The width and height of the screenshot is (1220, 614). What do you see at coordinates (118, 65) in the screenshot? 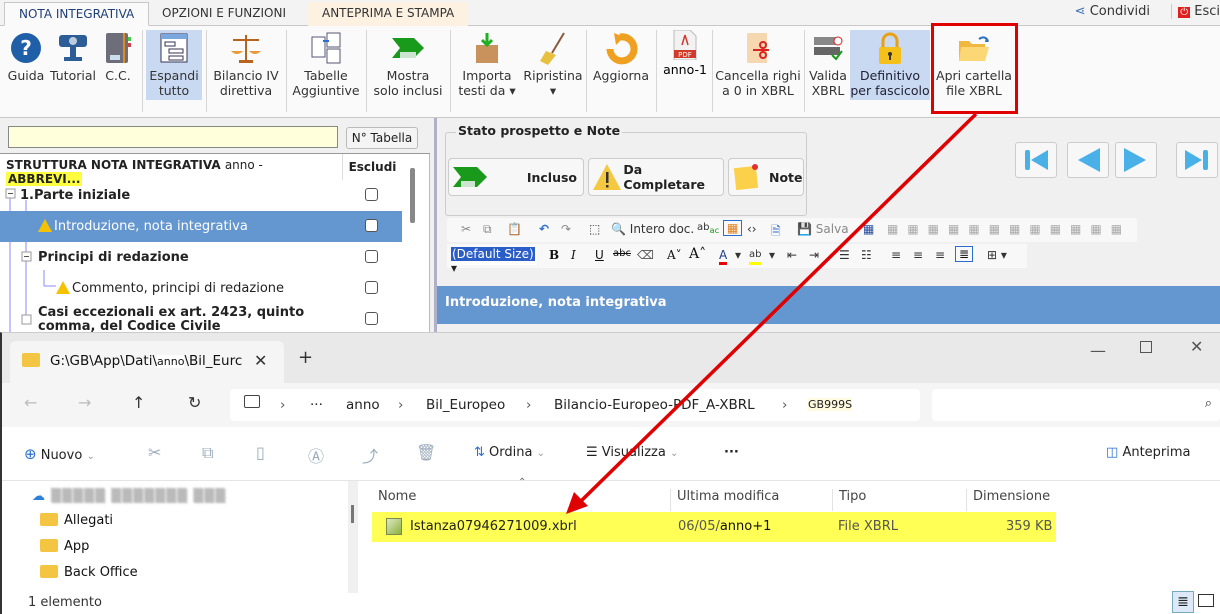
I see `cc-button: C.C.` at bounding box center [118, 65].